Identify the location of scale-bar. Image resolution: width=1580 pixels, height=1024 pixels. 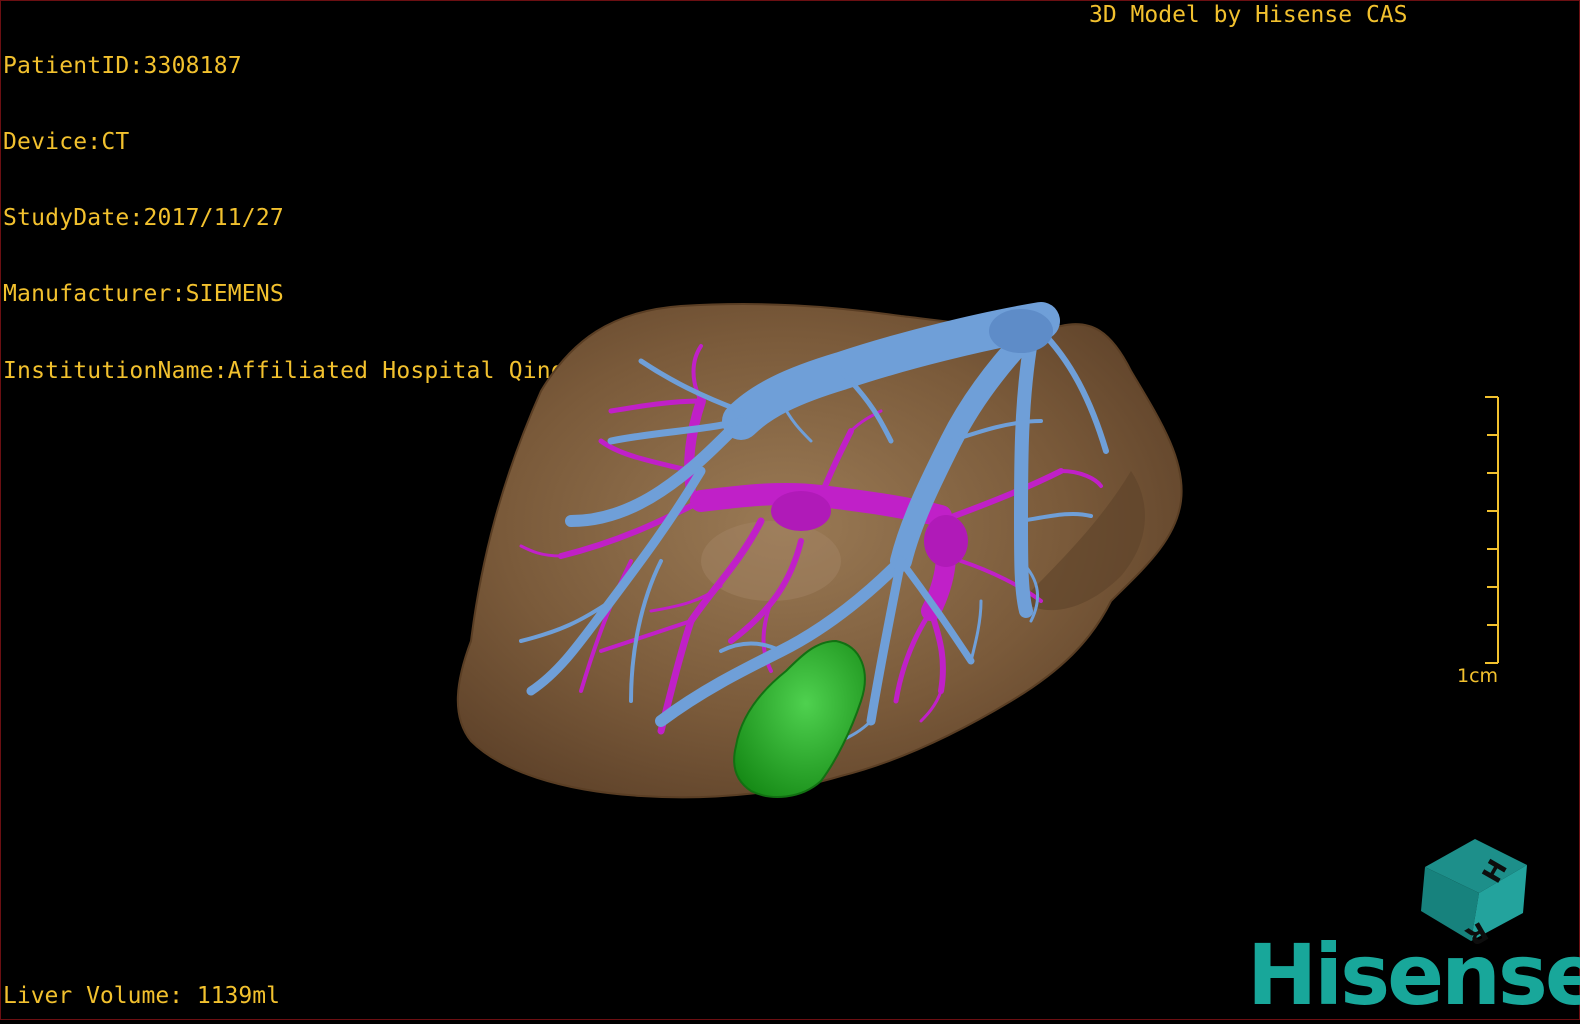
(1492, 530).